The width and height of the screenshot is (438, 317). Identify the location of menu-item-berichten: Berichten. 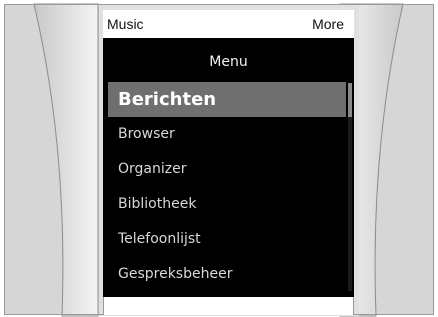
(227, 99).